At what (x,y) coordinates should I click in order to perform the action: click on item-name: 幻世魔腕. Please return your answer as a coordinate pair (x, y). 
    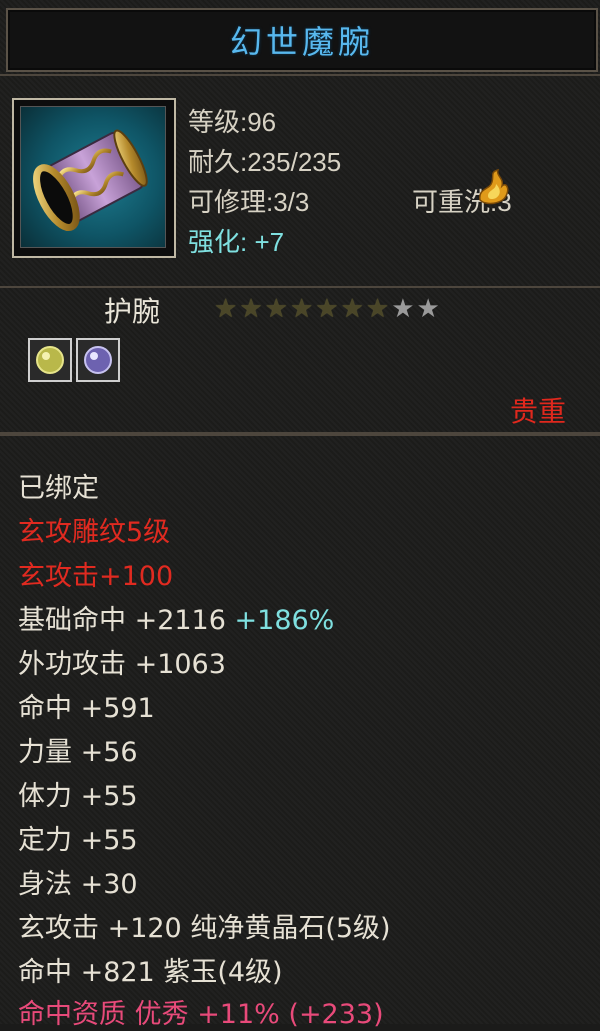
    Looking at the image, I should click on (301, 42).